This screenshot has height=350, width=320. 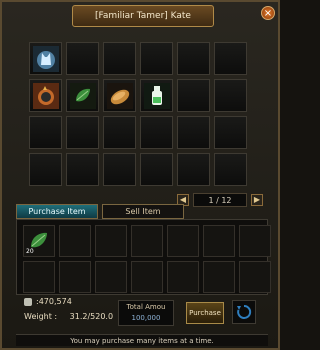 I want to click on green-leaf-item-icon, so click(x=82, y=95).